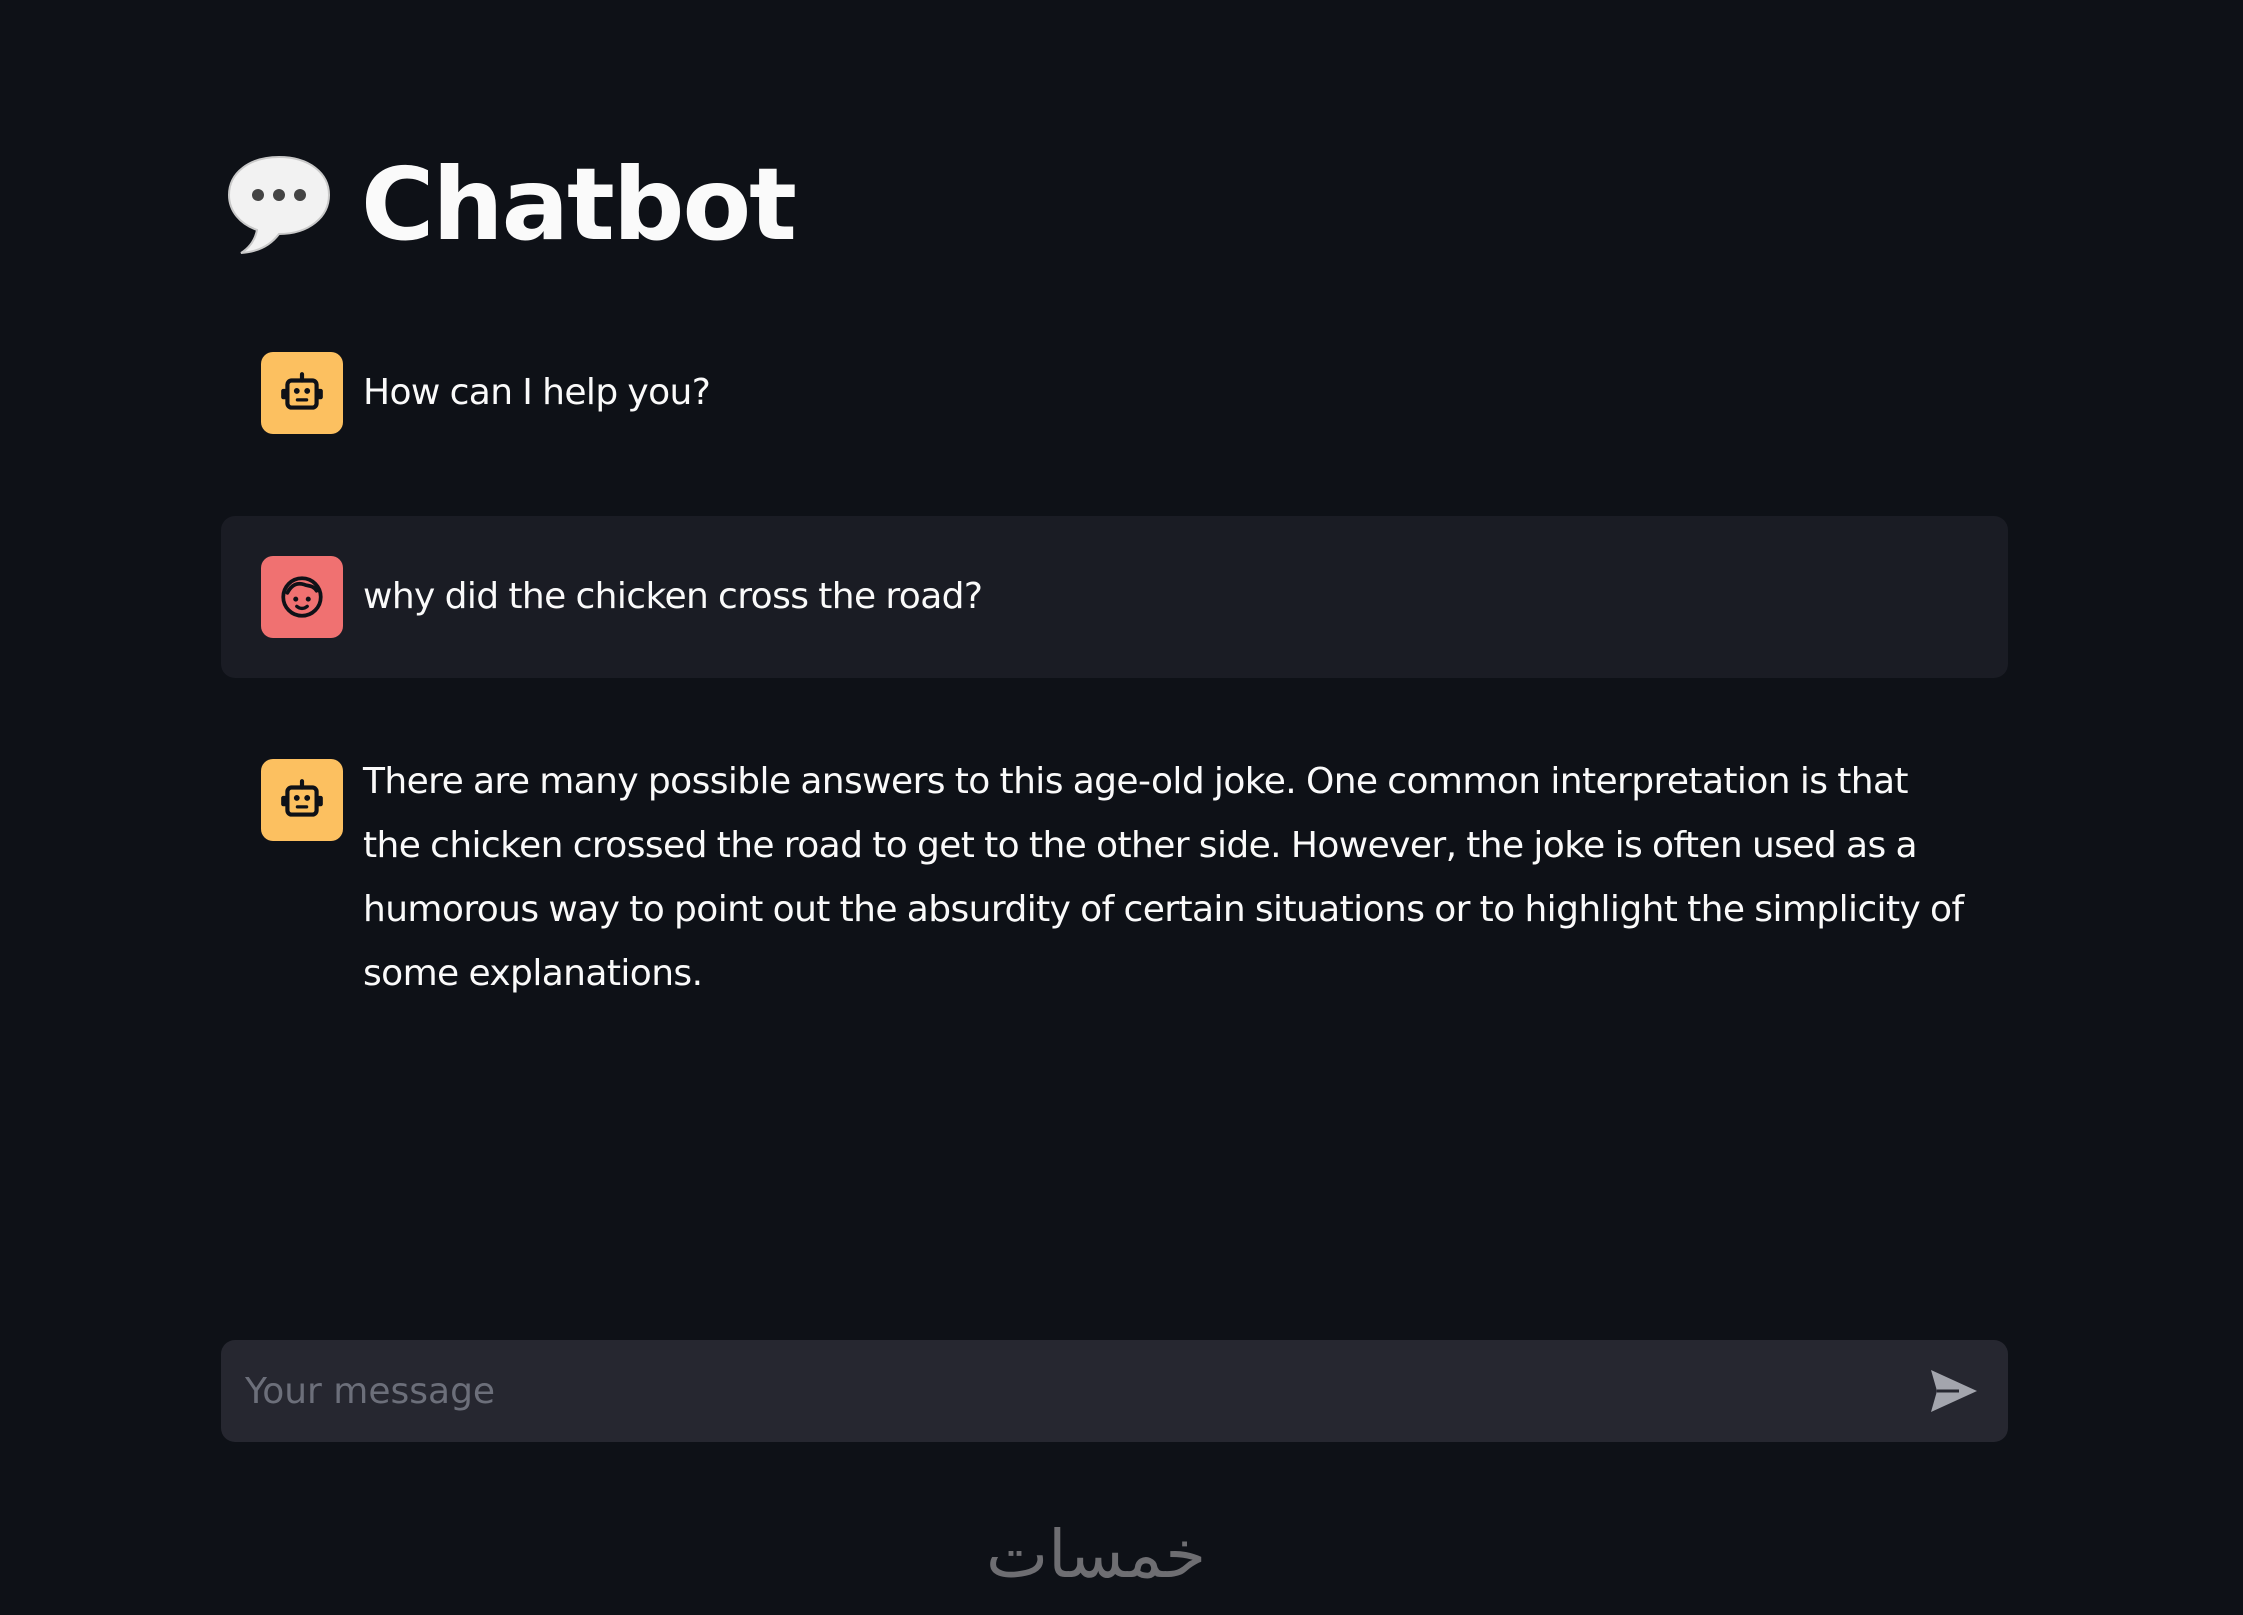  Describe the element at coordinates (1096, 1554) in the screenshot. I see `watermark-logo: خمسات` at that location.